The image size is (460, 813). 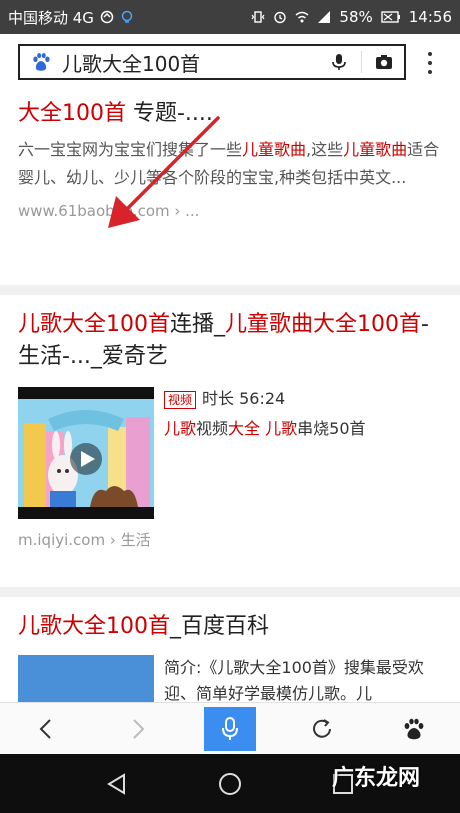 What do you see at coordinates (302, 17) in the screenshot?
I see `wifi-icon` at bounding box center [302, 17].